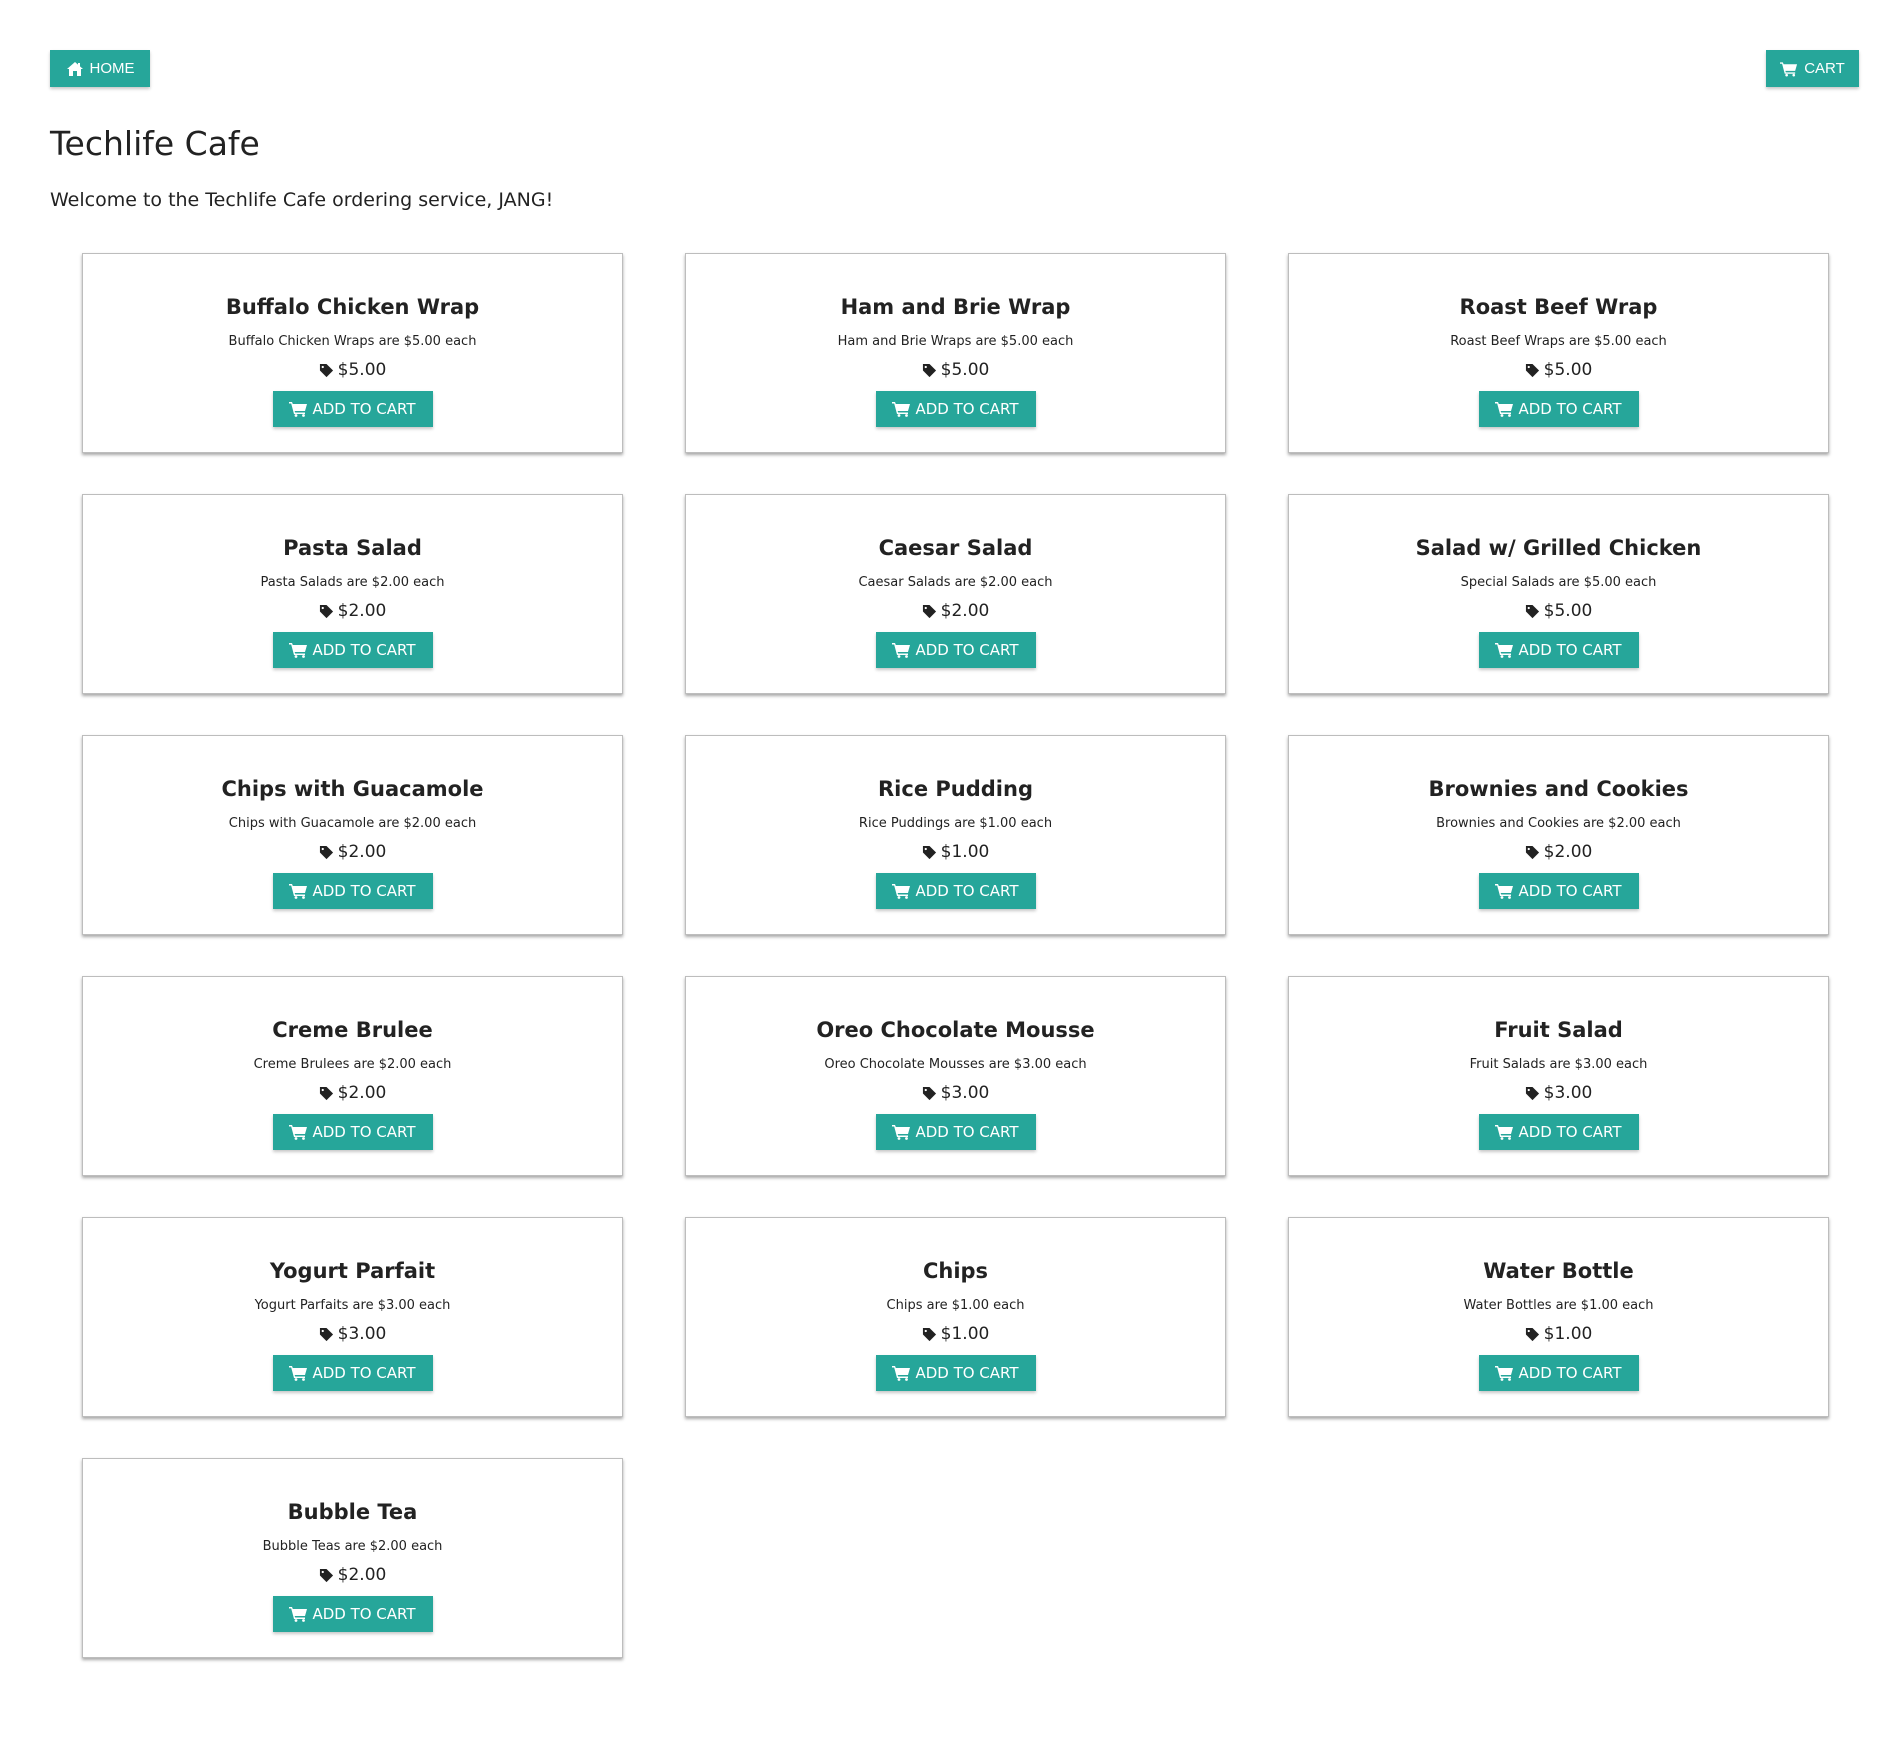 The width and height of the screenshot is (1903, 1742). I want to click on home-button: HOME, so click(100, 68).